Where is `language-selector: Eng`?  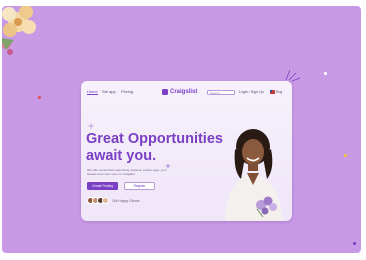
language-selector: Eng is located at coordinates (279, 92).